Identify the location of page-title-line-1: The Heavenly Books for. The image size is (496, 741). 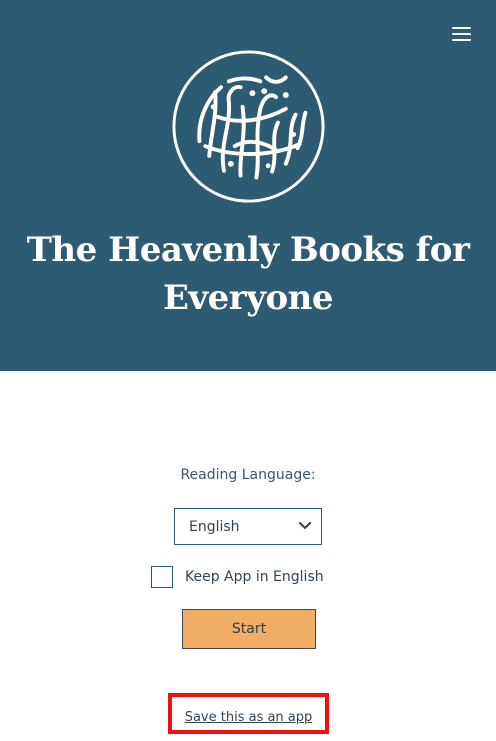
(248, 250).